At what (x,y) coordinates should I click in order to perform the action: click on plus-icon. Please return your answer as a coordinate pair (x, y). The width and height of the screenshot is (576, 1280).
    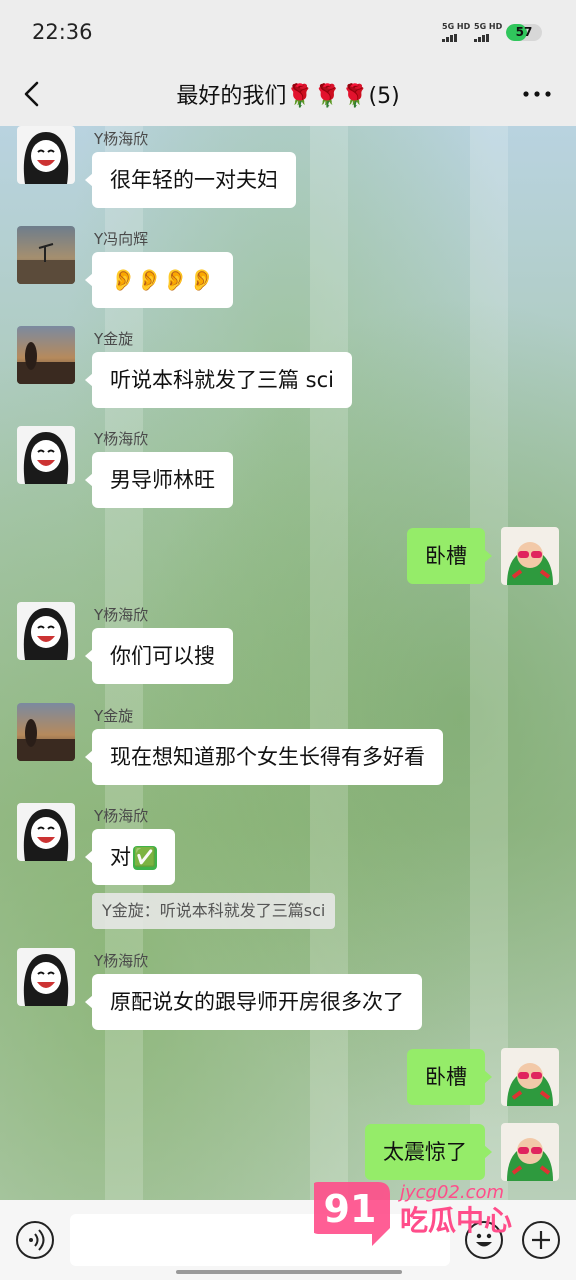
    Looking at the image, I should click on (541, 1240).